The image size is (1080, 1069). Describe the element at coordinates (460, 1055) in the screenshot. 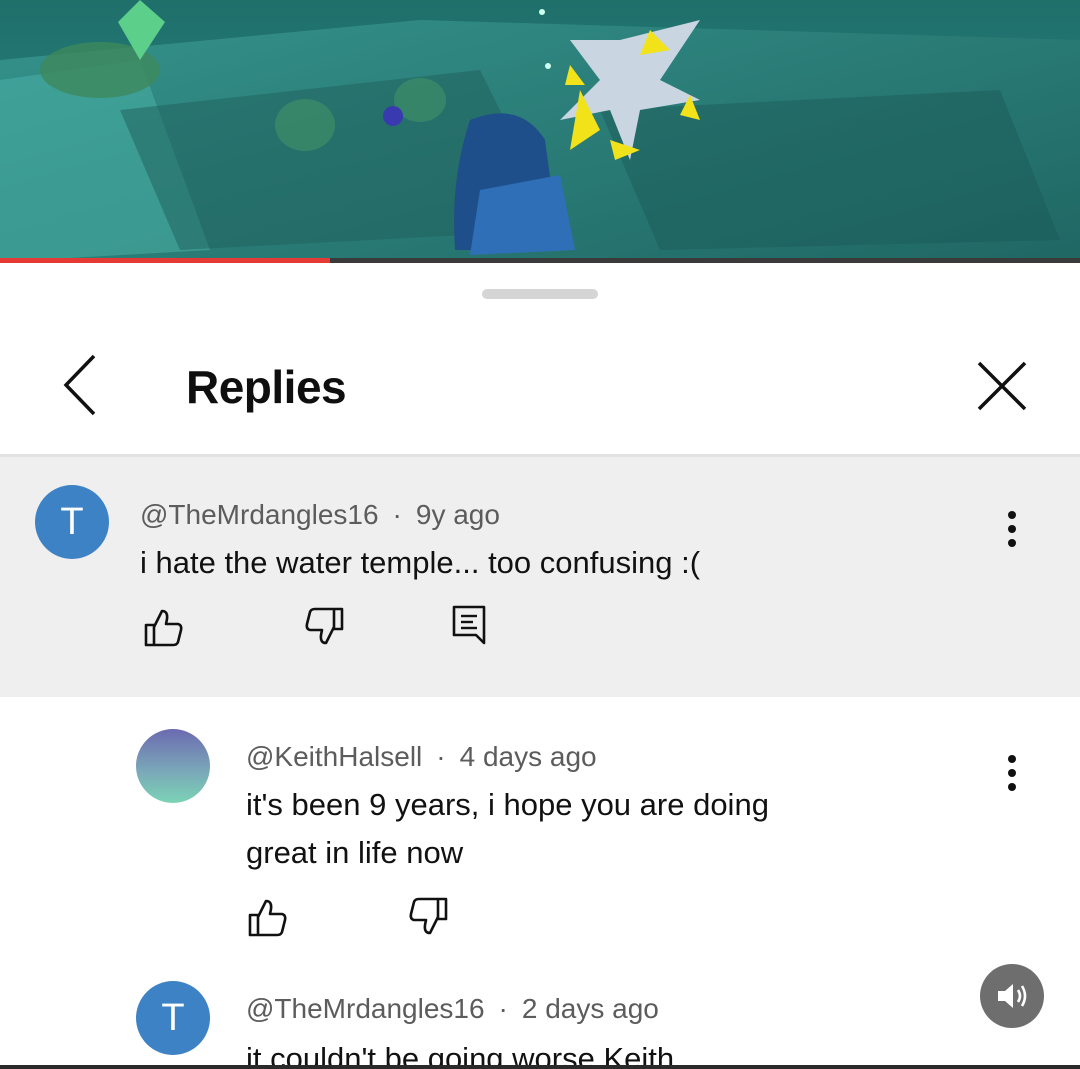

I see `comment-text: it couldn't be going worse Keith` at that location.